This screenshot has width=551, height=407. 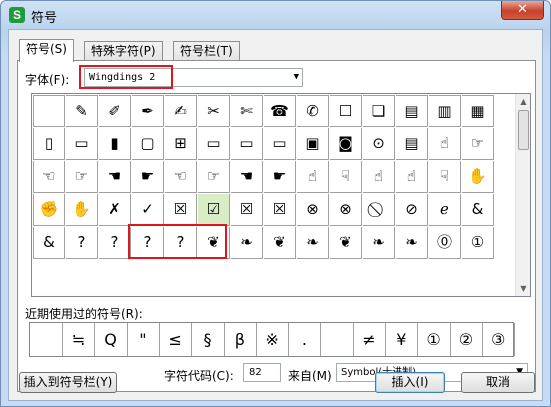 What do you see at coordinates (49, 144) in the screenshot?
I see `symbol-cell: ▯` at bounding box center [49, 144].